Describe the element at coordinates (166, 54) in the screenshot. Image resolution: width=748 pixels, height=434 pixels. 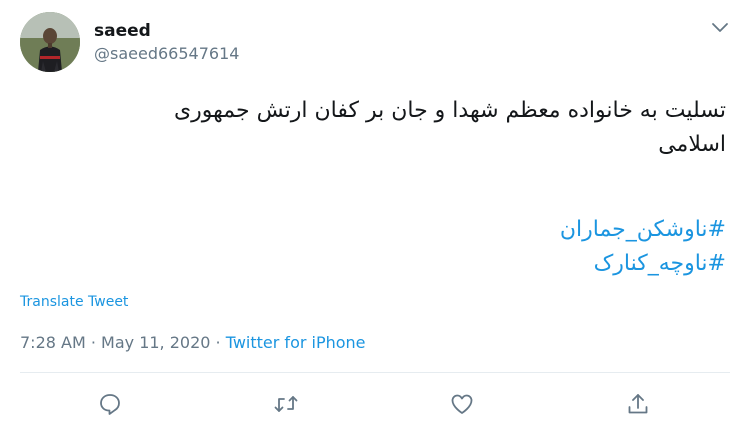
I see `author-handle: @saeed66547614` at that location.